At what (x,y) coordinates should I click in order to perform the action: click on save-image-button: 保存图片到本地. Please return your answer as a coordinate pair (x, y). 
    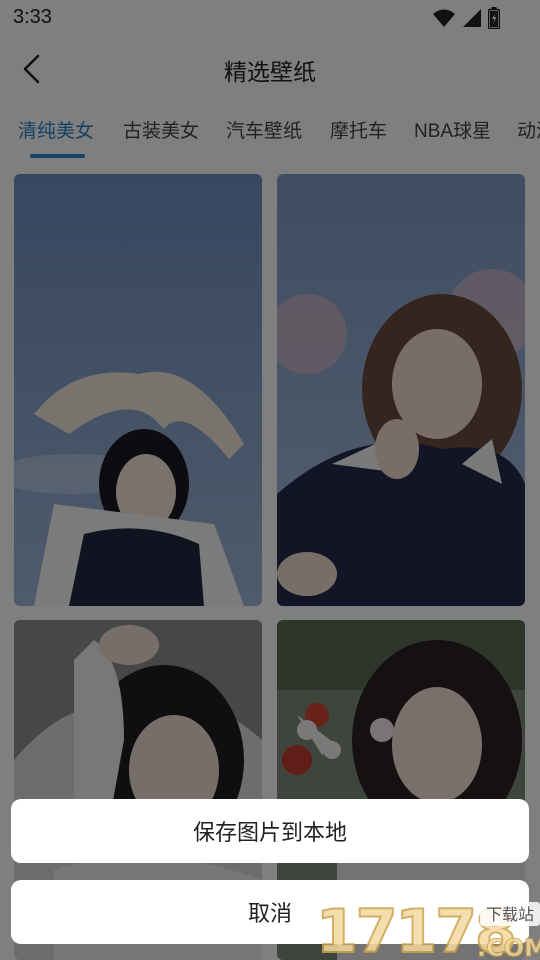
    Looking at the image, I should click on (270, 831).